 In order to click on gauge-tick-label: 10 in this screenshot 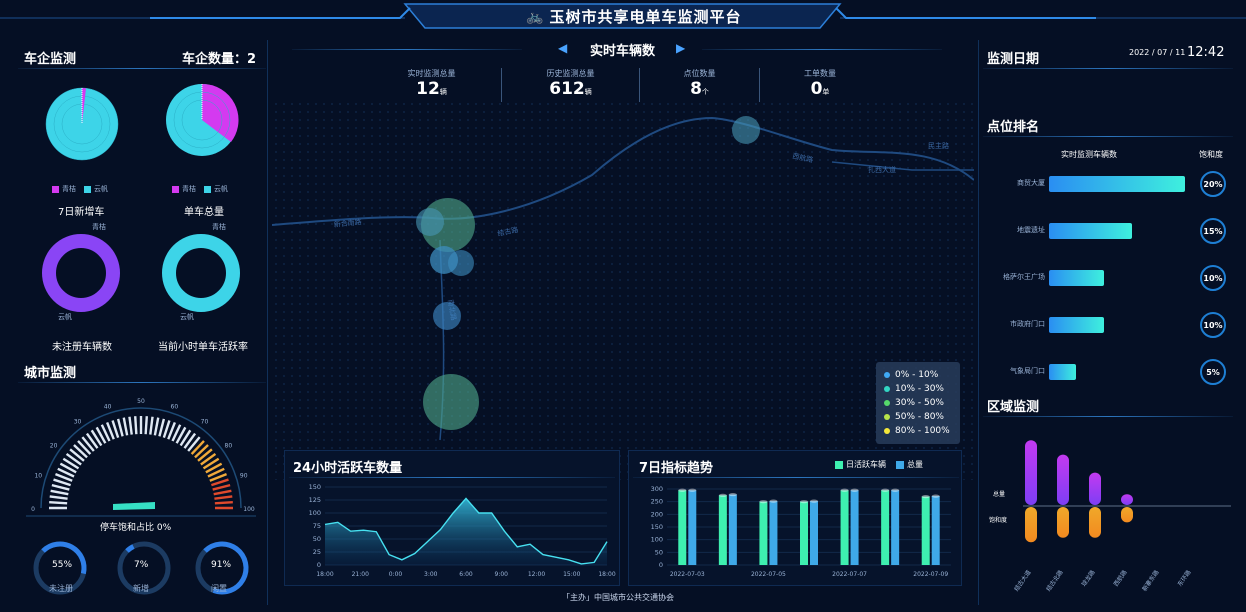, I will do `click(38, 476)`.